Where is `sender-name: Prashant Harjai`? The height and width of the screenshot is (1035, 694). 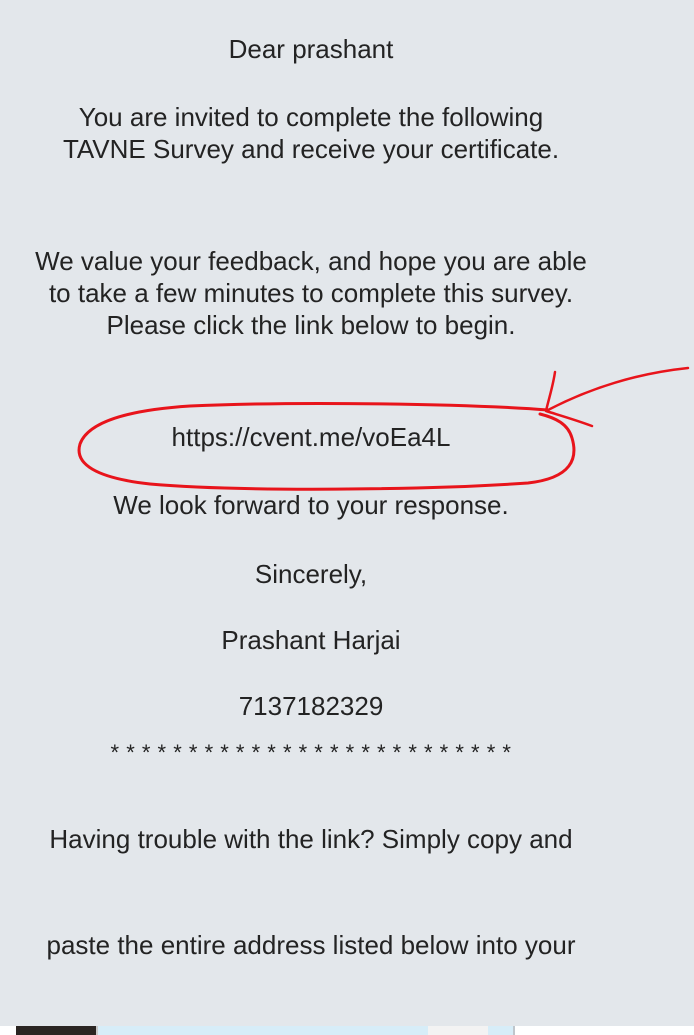 sender-name: Prashant Harjai is located at coordinates (311, 640).